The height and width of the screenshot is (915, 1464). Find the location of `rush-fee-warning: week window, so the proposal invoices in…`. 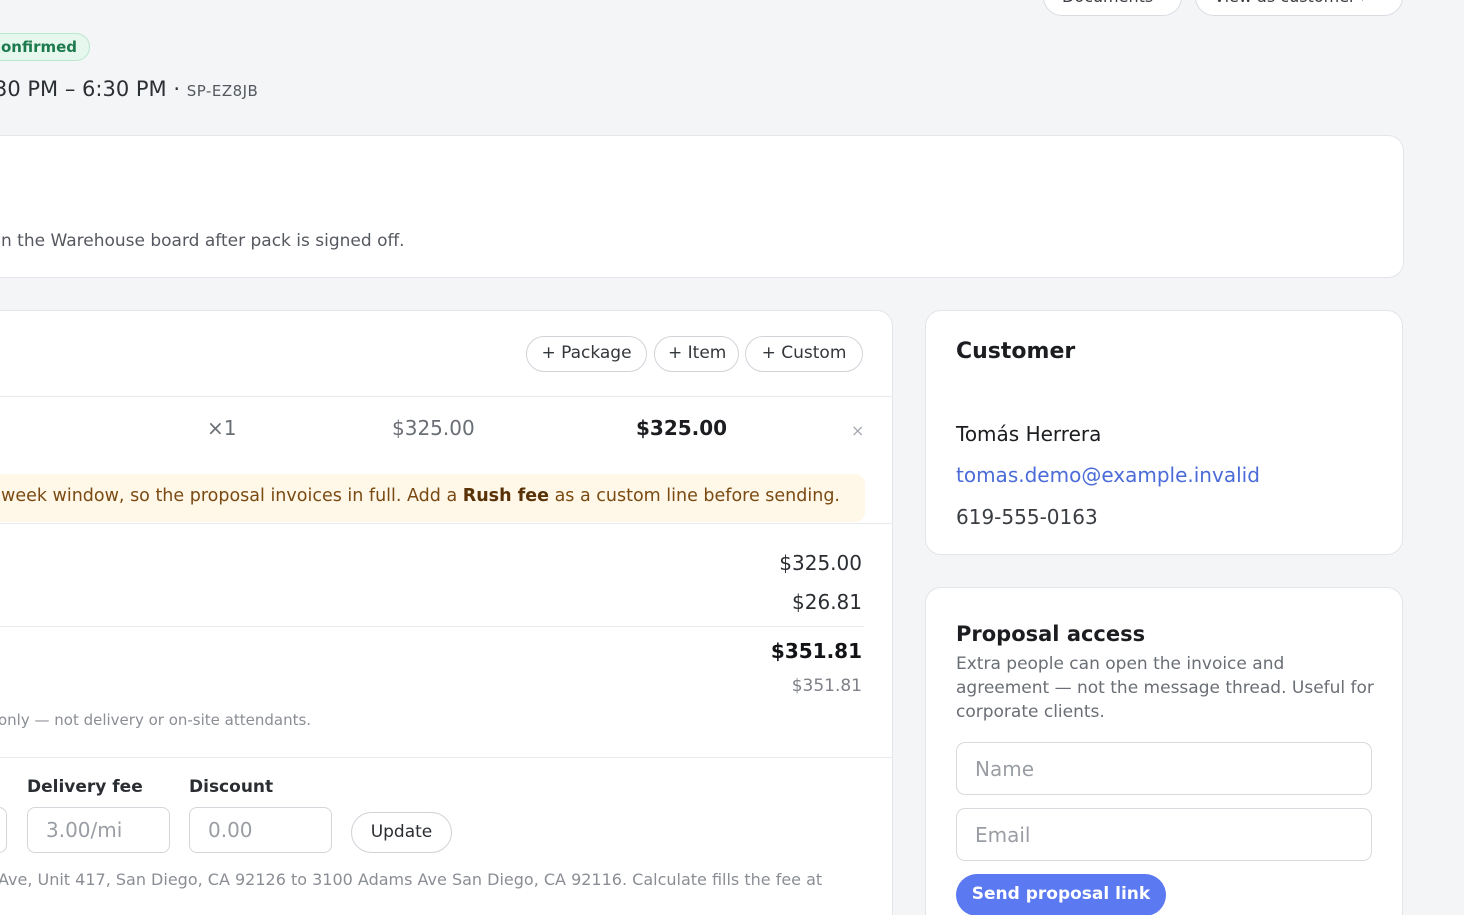

rush-fee-warning: week window, so the proposal invoices in… is located at coordinates (432, 498).